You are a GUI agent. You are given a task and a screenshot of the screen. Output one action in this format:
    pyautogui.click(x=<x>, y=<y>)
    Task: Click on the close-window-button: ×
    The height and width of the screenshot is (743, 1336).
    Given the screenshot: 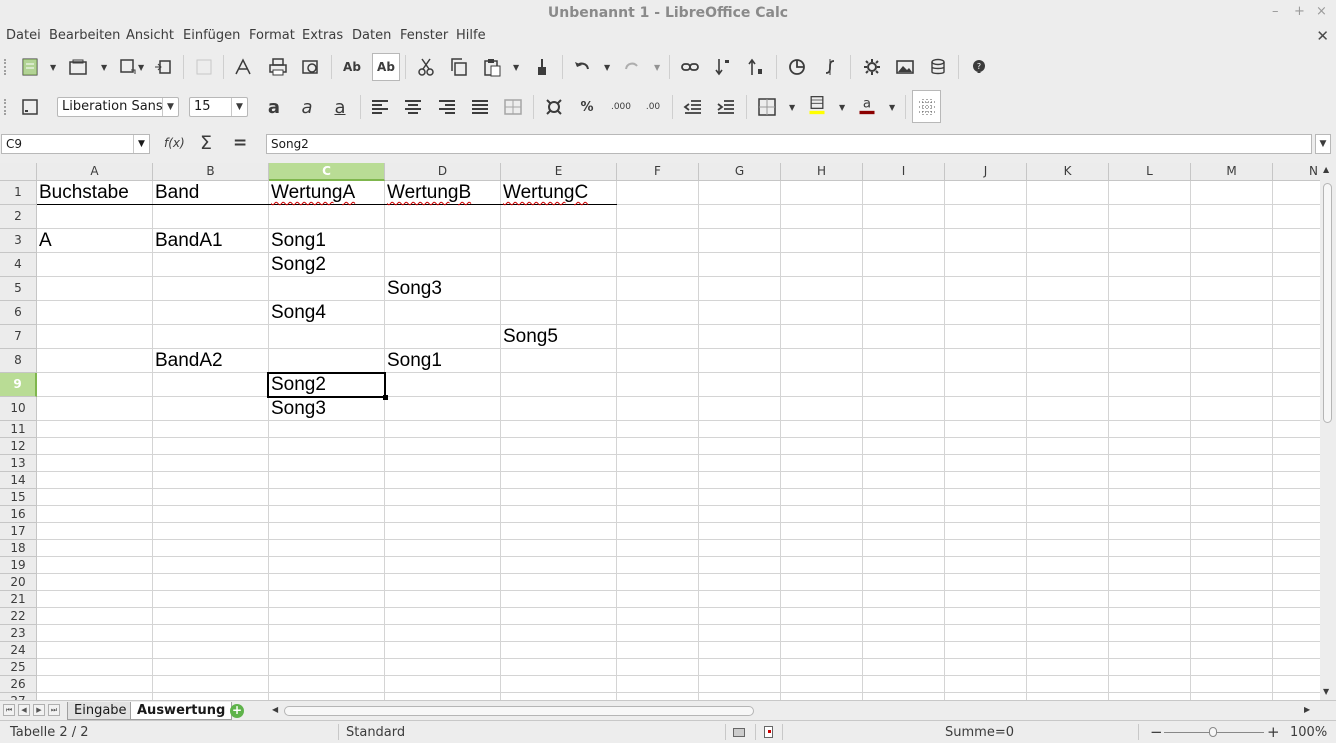 What is the action you would take?
    pyautogui.click(x=1321, y=11)
    